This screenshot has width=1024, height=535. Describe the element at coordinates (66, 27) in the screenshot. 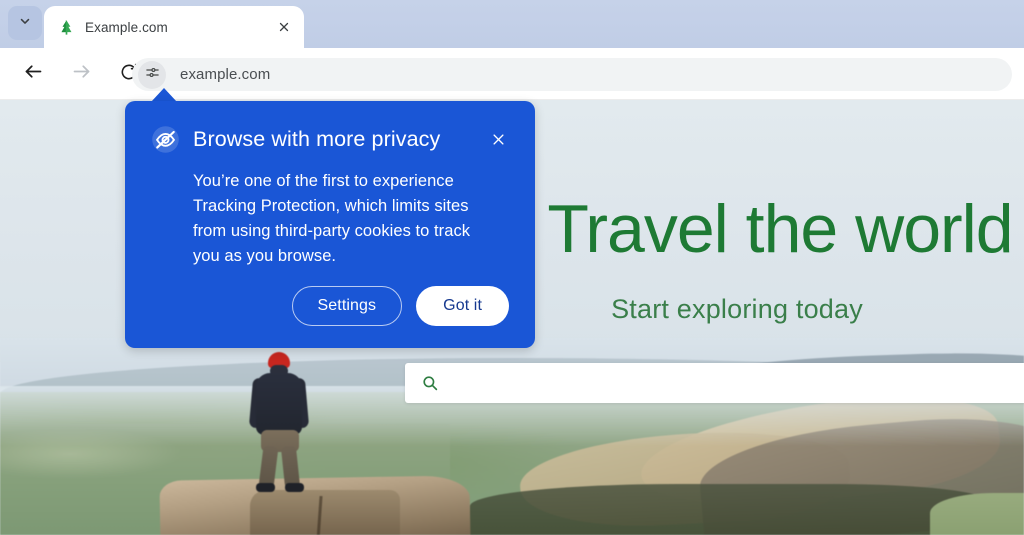

I see `green-tree-favicon` at that location.